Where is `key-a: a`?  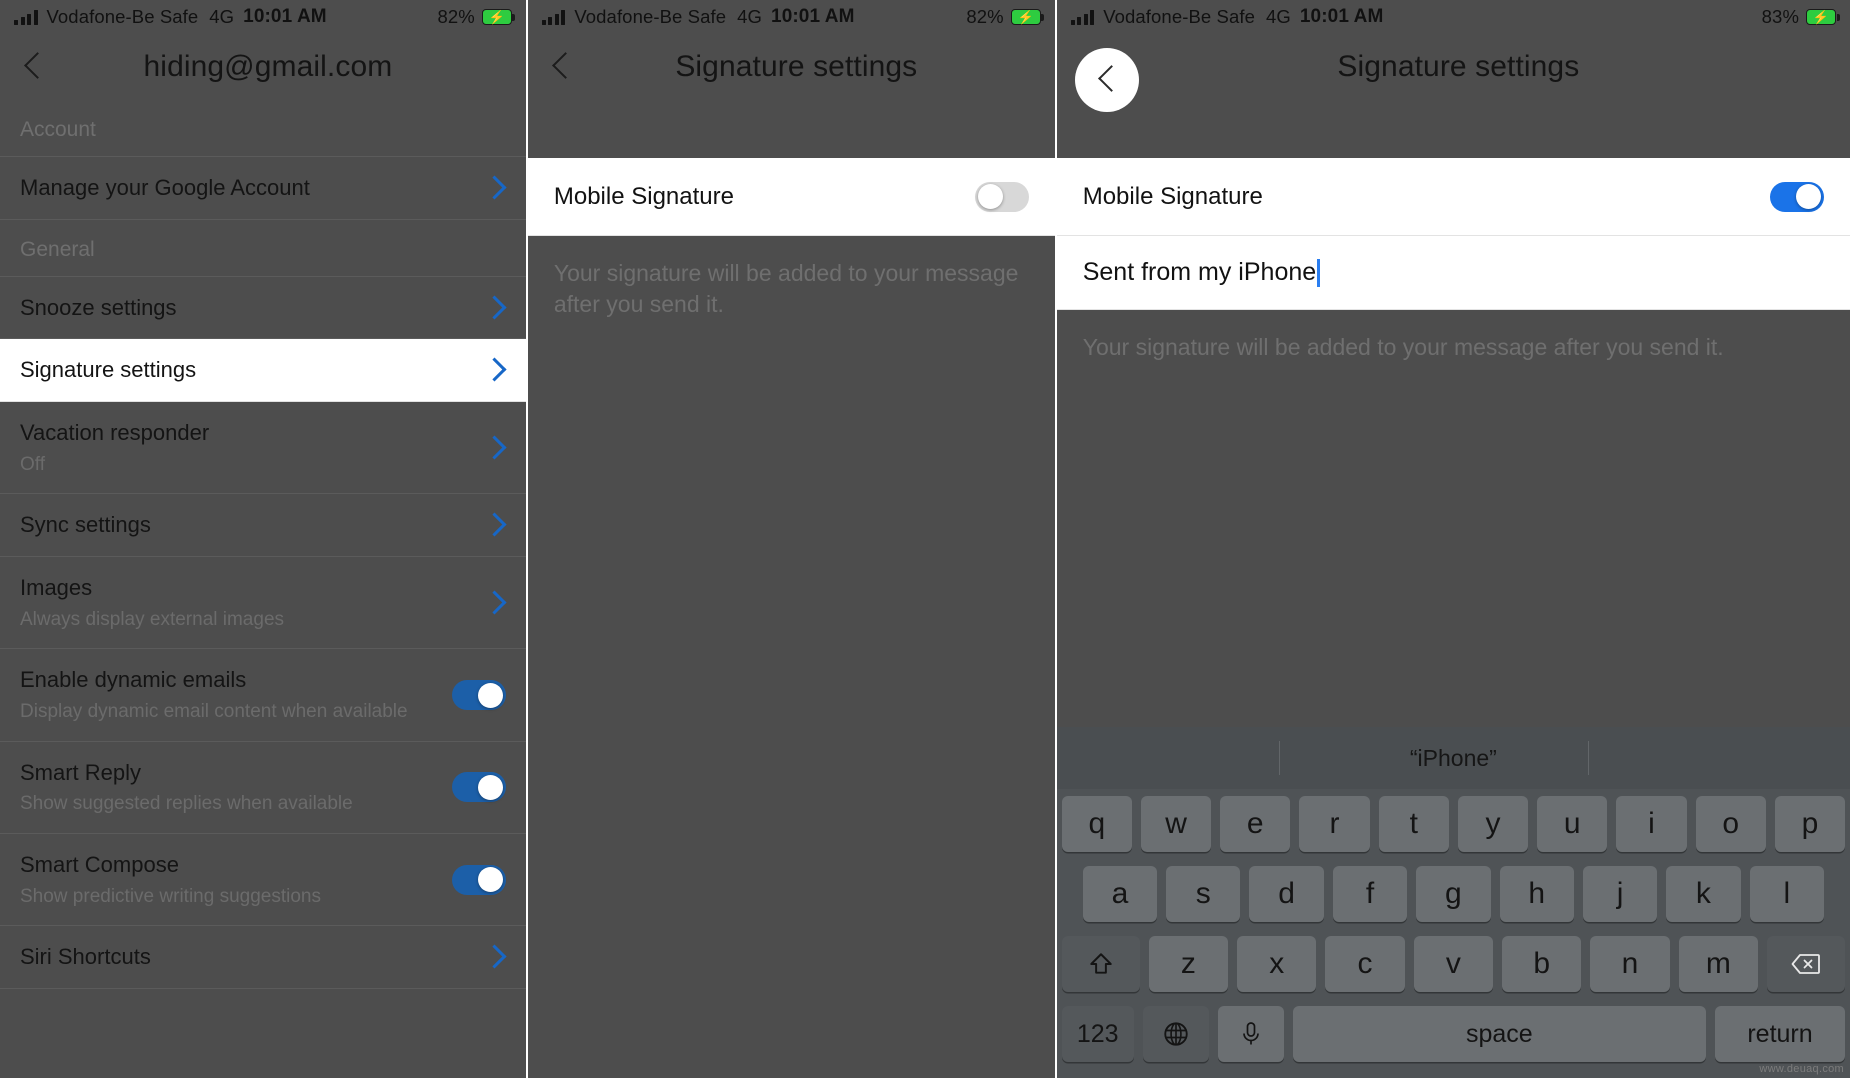
key-a: a is located at coordinates (1120, 894).